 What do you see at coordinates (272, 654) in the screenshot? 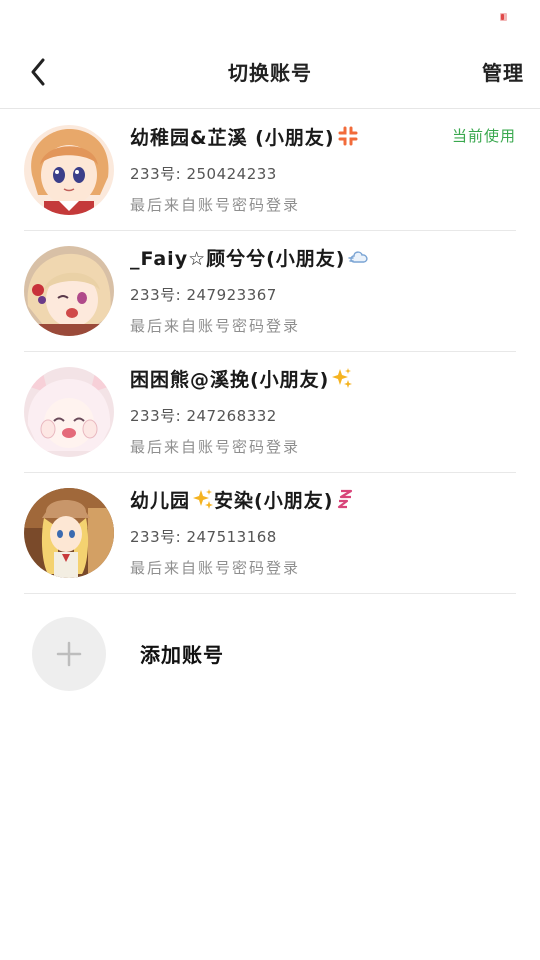
I see `add-account-button: 添加账号` at bounding box center [272, 654].